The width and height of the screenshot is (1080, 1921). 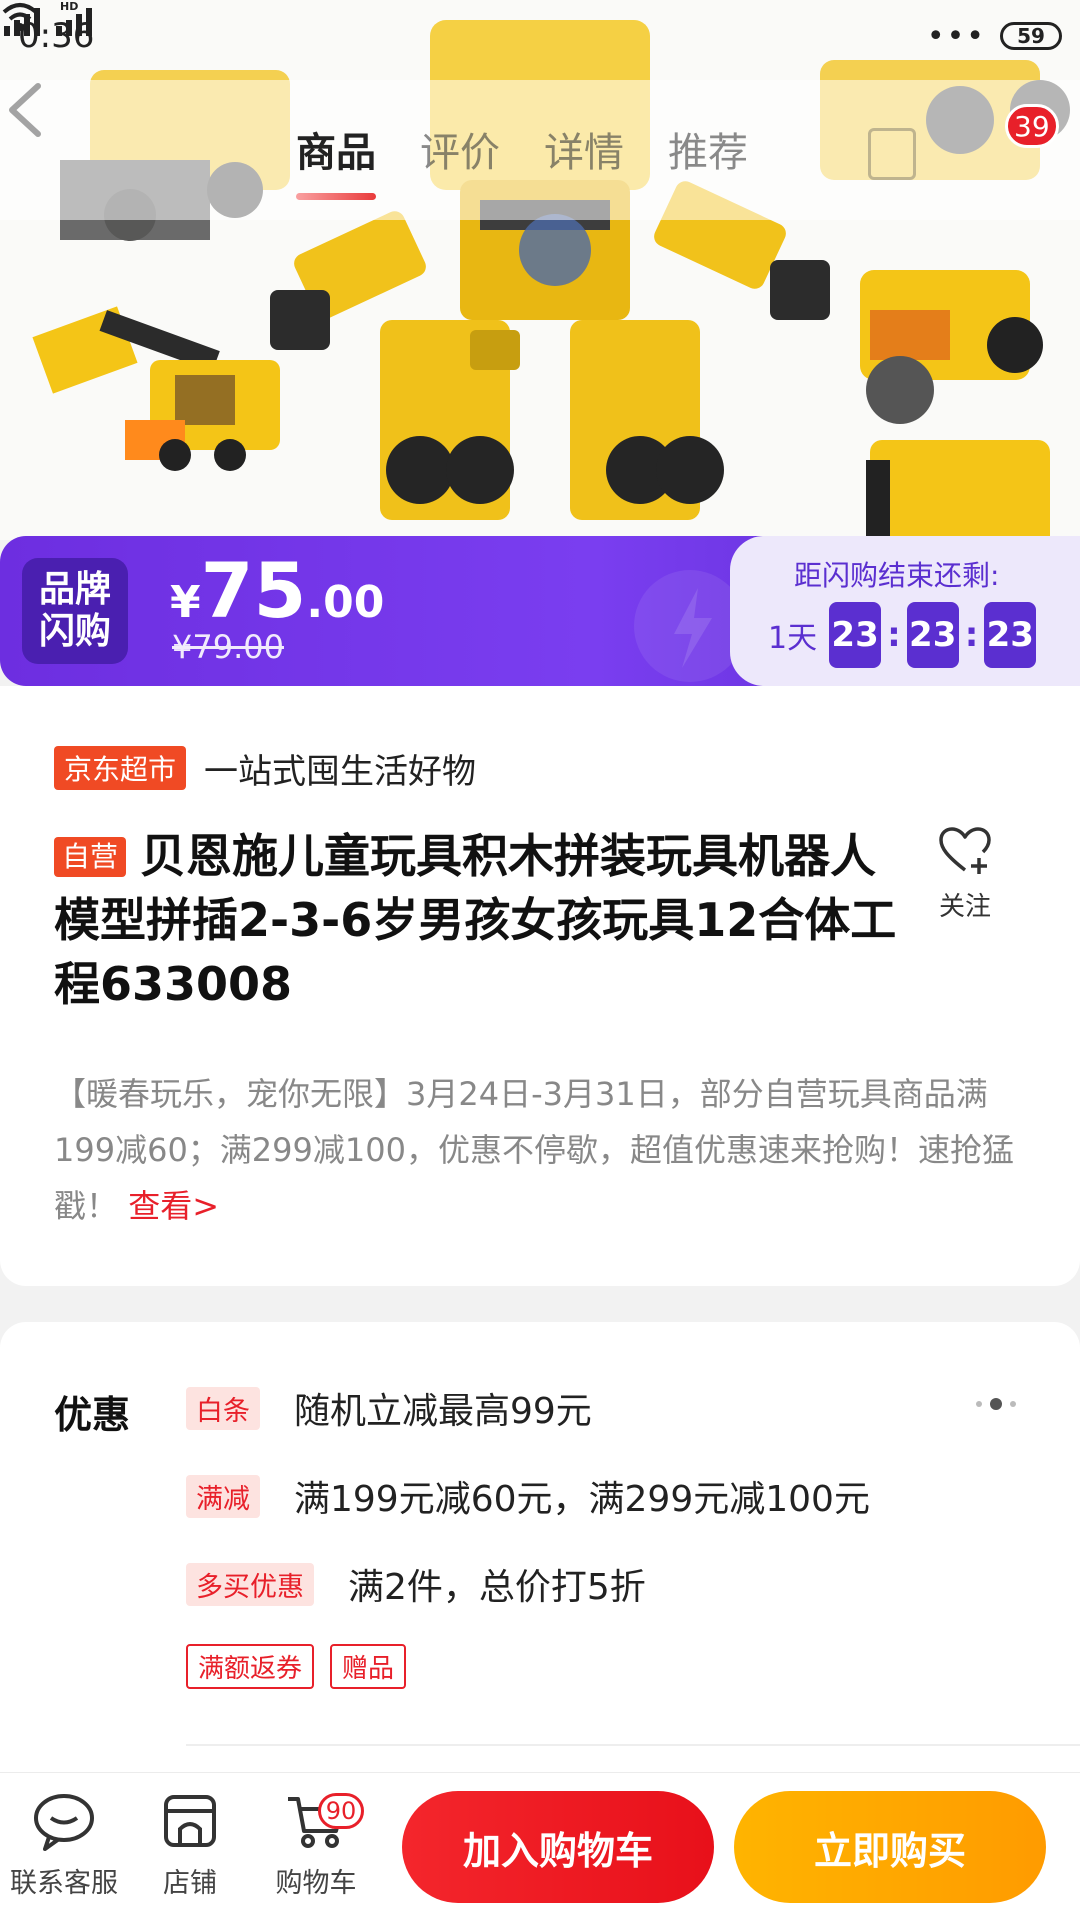 What do you see at coordinates (228, 647) in the screenshot?
I see `original-price: ¥79.00` at bounding box center [228, 647].